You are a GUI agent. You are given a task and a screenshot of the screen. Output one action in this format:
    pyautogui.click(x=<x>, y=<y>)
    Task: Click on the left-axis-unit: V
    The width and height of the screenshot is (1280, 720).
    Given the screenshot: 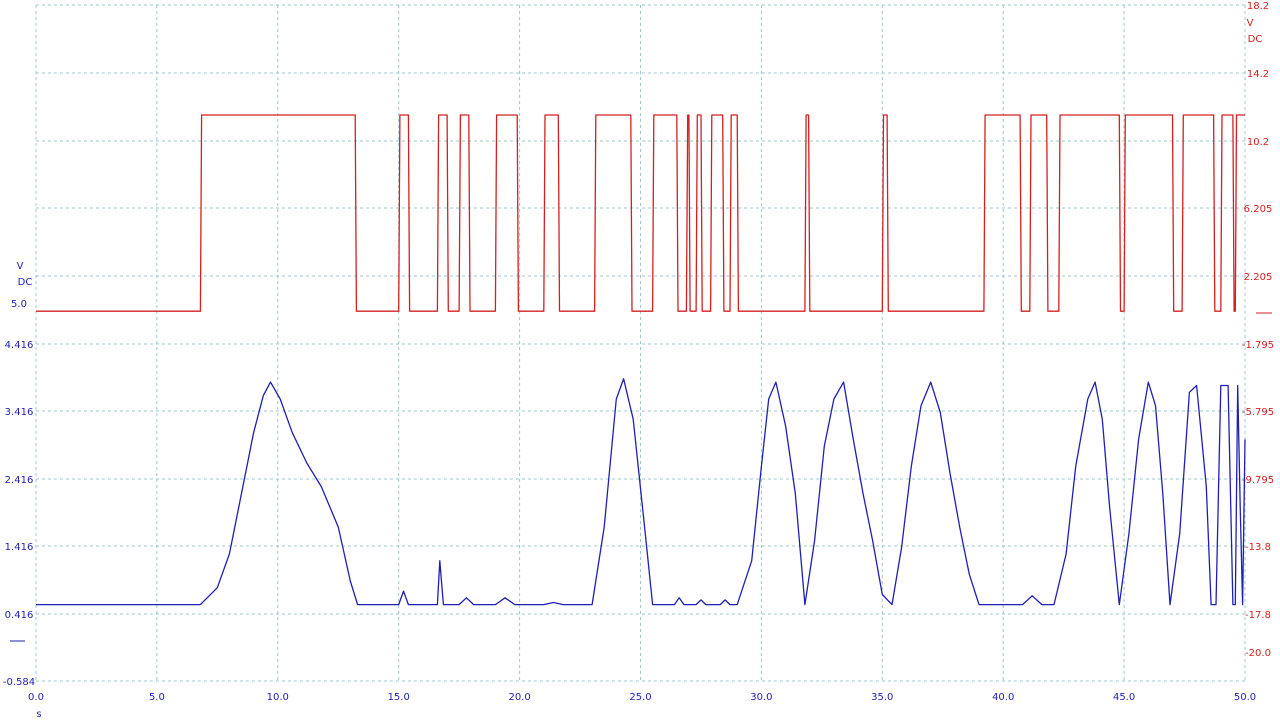 What is the action you would take?
    pyautogui.click(x=20, y=266)
    